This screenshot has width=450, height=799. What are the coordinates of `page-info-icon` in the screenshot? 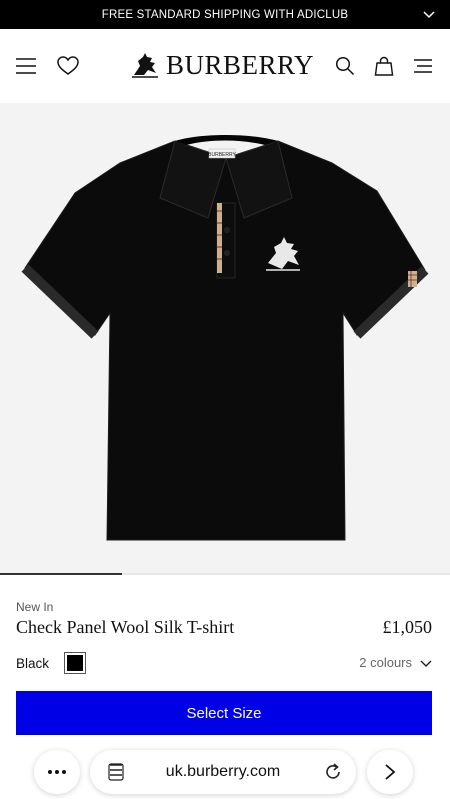 It's located at (116, 772).